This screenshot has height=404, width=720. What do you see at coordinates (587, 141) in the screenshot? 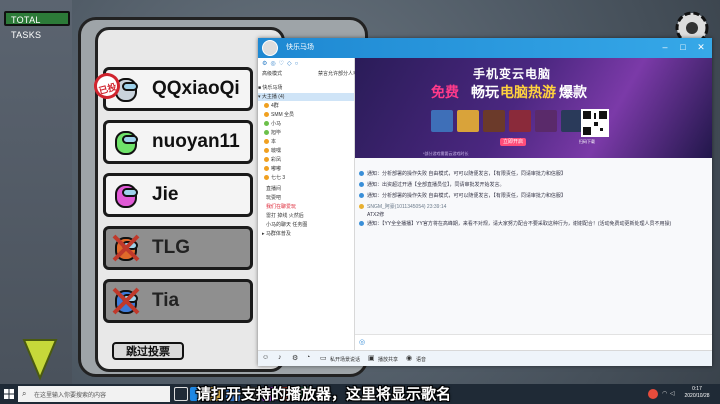
I see `qr-label: 扫码下载` at bounding box center [587, 141].